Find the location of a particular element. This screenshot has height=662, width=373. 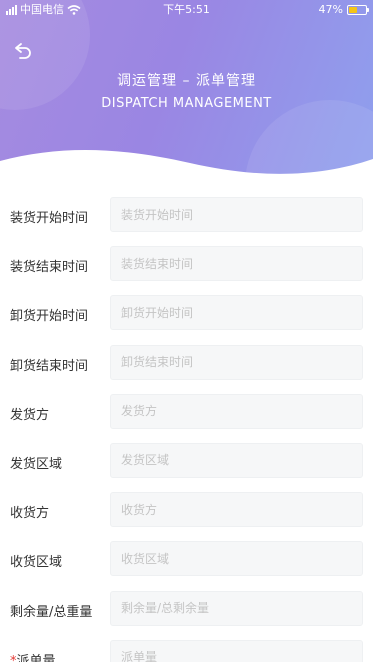

form-row-shipper: 发货方 is located at coordinates (186, 418).